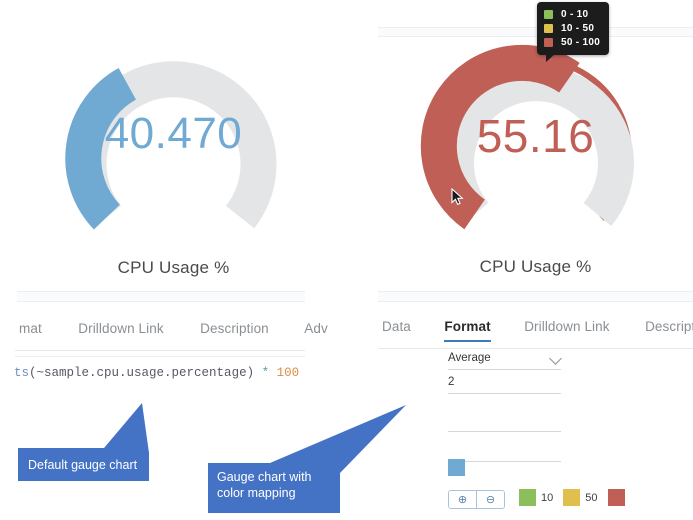 This screenshot has width=693, height=520. I want to click on gauge-right-label: CPU Usage %, so click(535, 266).